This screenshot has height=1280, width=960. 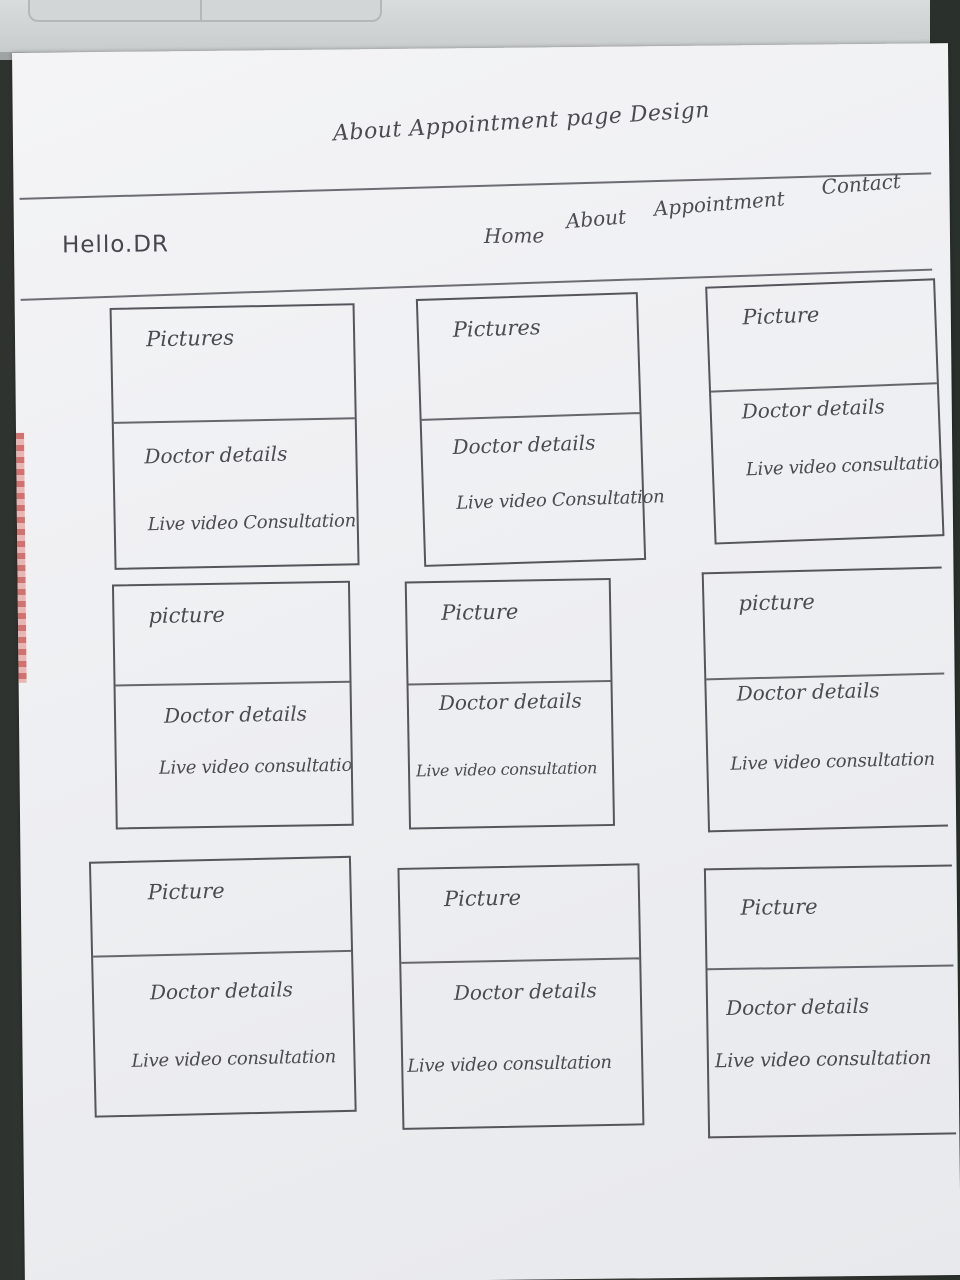 I want to click on page-title: About Appointment page Design, so click(x=521, y=122).